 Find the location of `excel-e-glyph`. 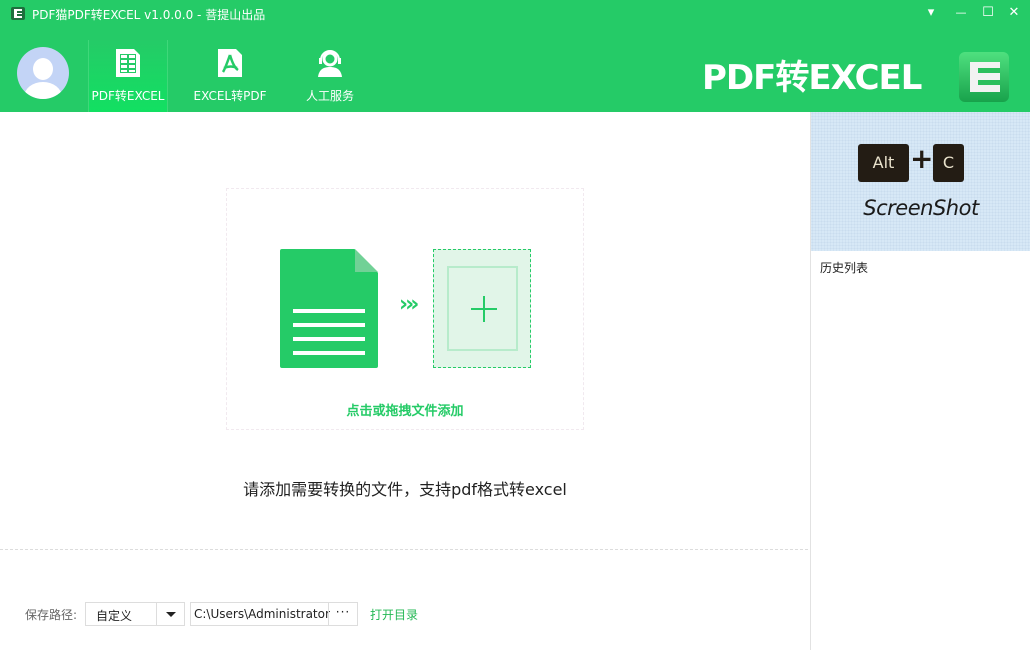

excel-e-glyph is located at coordinates (985, 77).